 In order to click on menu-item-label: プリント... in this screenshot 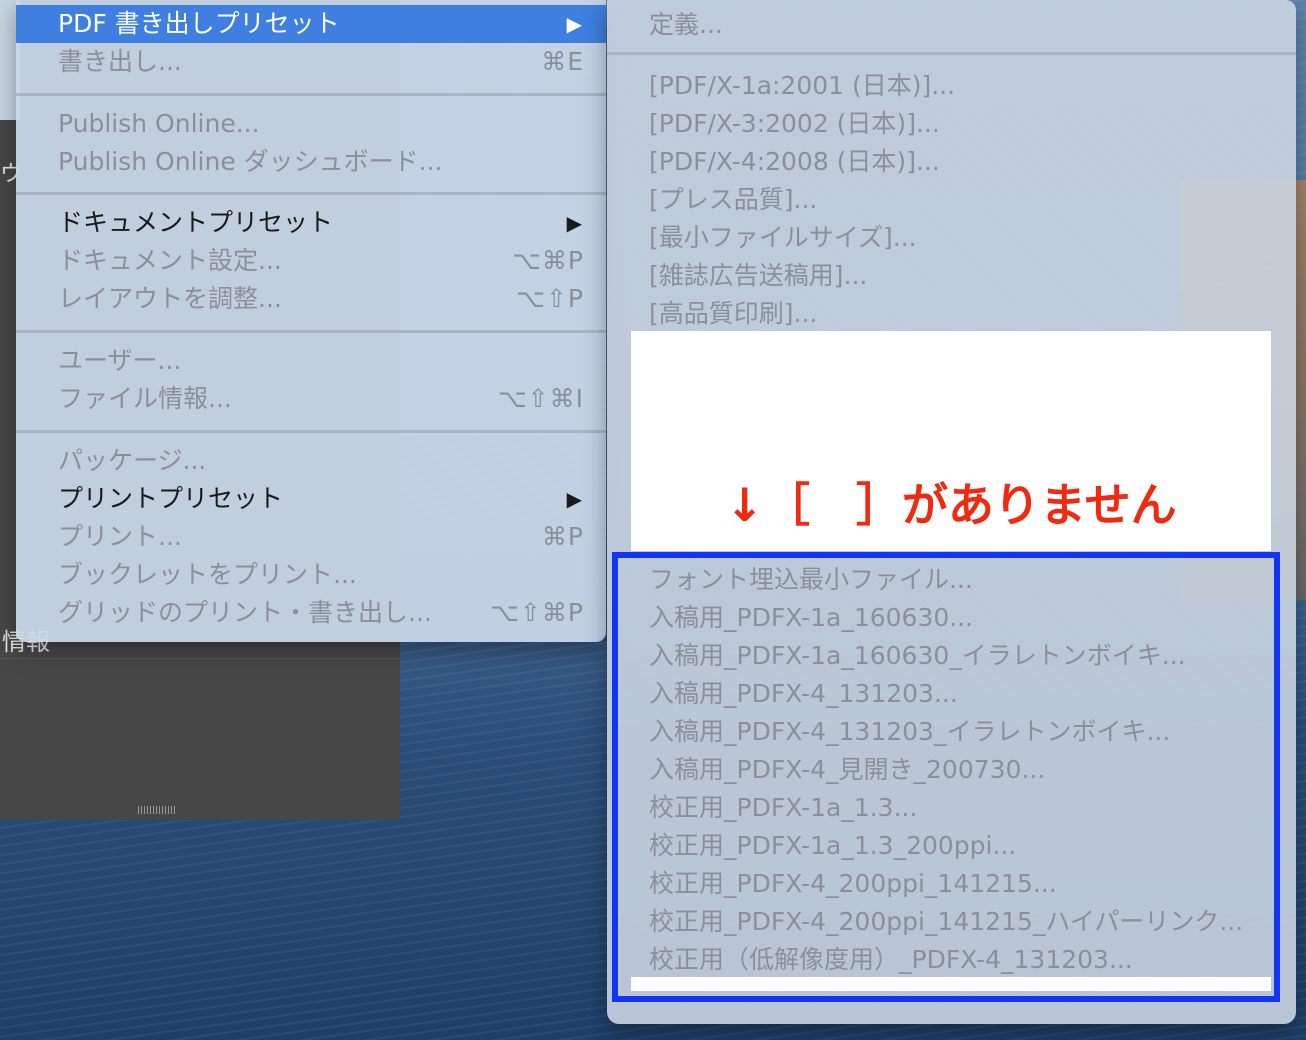, I will do `click(120, 536)`.